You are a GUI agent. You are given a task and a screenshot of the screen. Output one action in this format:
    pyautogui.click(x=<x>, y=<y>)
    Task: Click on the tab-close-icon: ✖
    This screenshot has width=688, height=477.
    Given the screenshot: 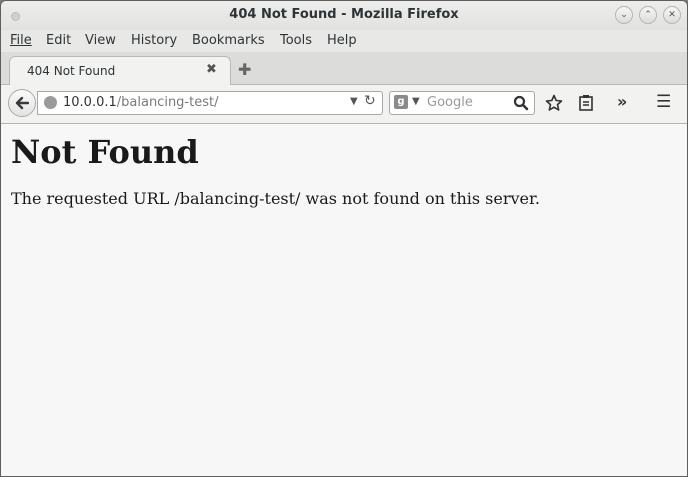 What is the action you would take?
    pyautogui.click(x=211, y=69)
    